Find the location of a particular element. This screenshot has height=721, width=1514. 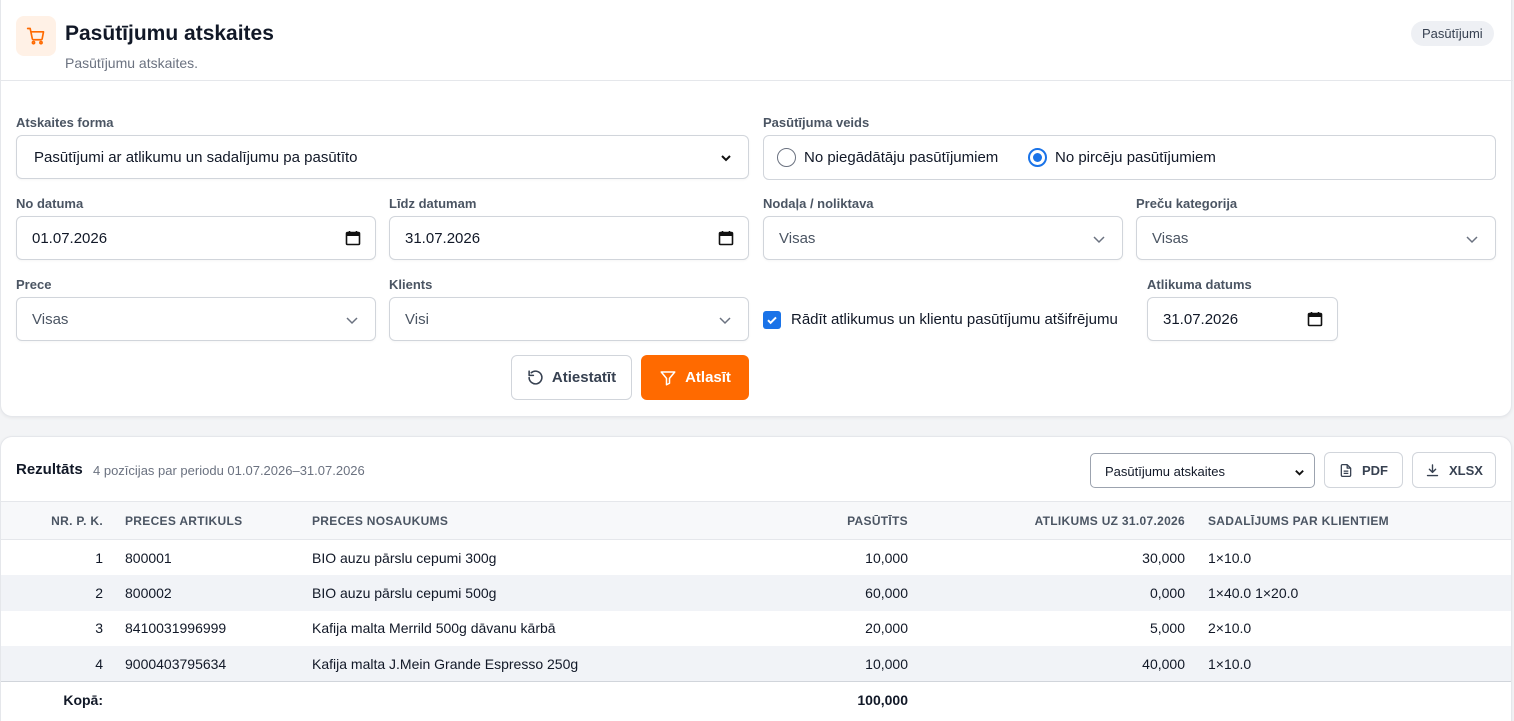

filter-icon is located at coordinates (668, 377).